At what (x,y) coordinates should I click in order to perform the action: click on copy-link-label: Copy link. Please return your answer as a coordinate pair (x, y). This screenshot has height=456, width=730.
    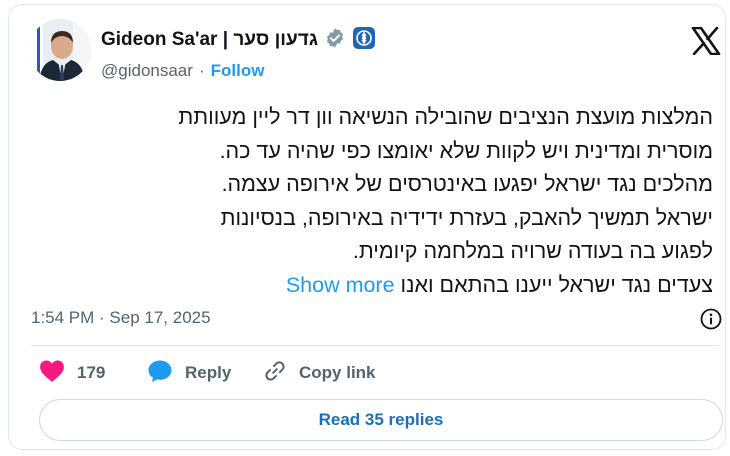
    Looking at the image, I should click on (337, 372).